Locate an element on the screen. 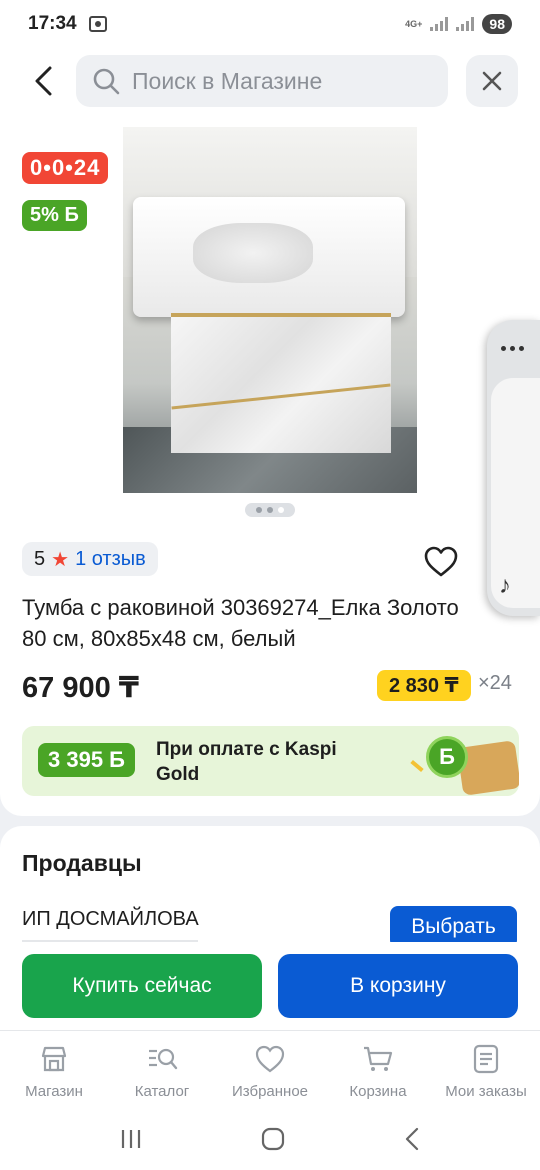  reviews-link: 1 отзыв is located at coordinates (110, 559).